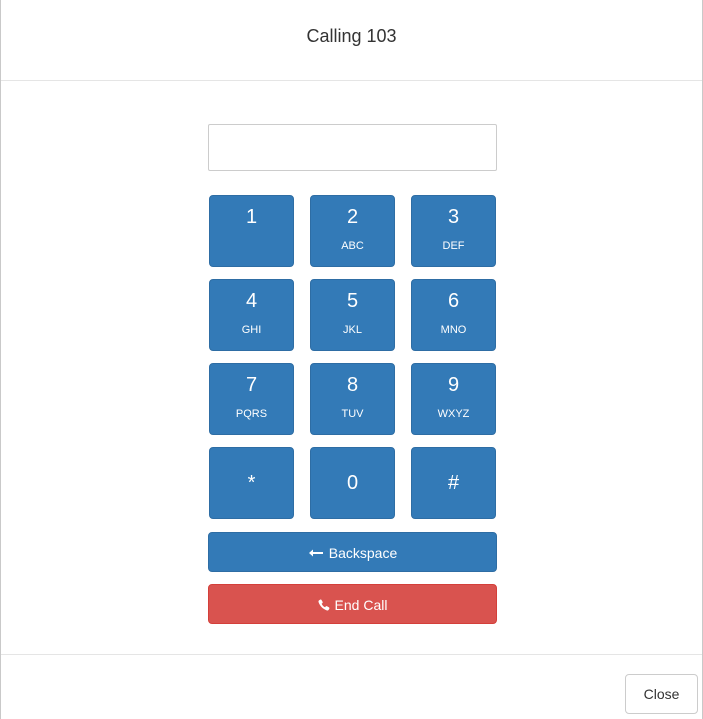 Image resolution: width=703 pixels, height=719 pixels. What do you see at coordinates (453, 246) in the screenshot?
I see `key-letters: DEF` at bounding box center [453, 246].